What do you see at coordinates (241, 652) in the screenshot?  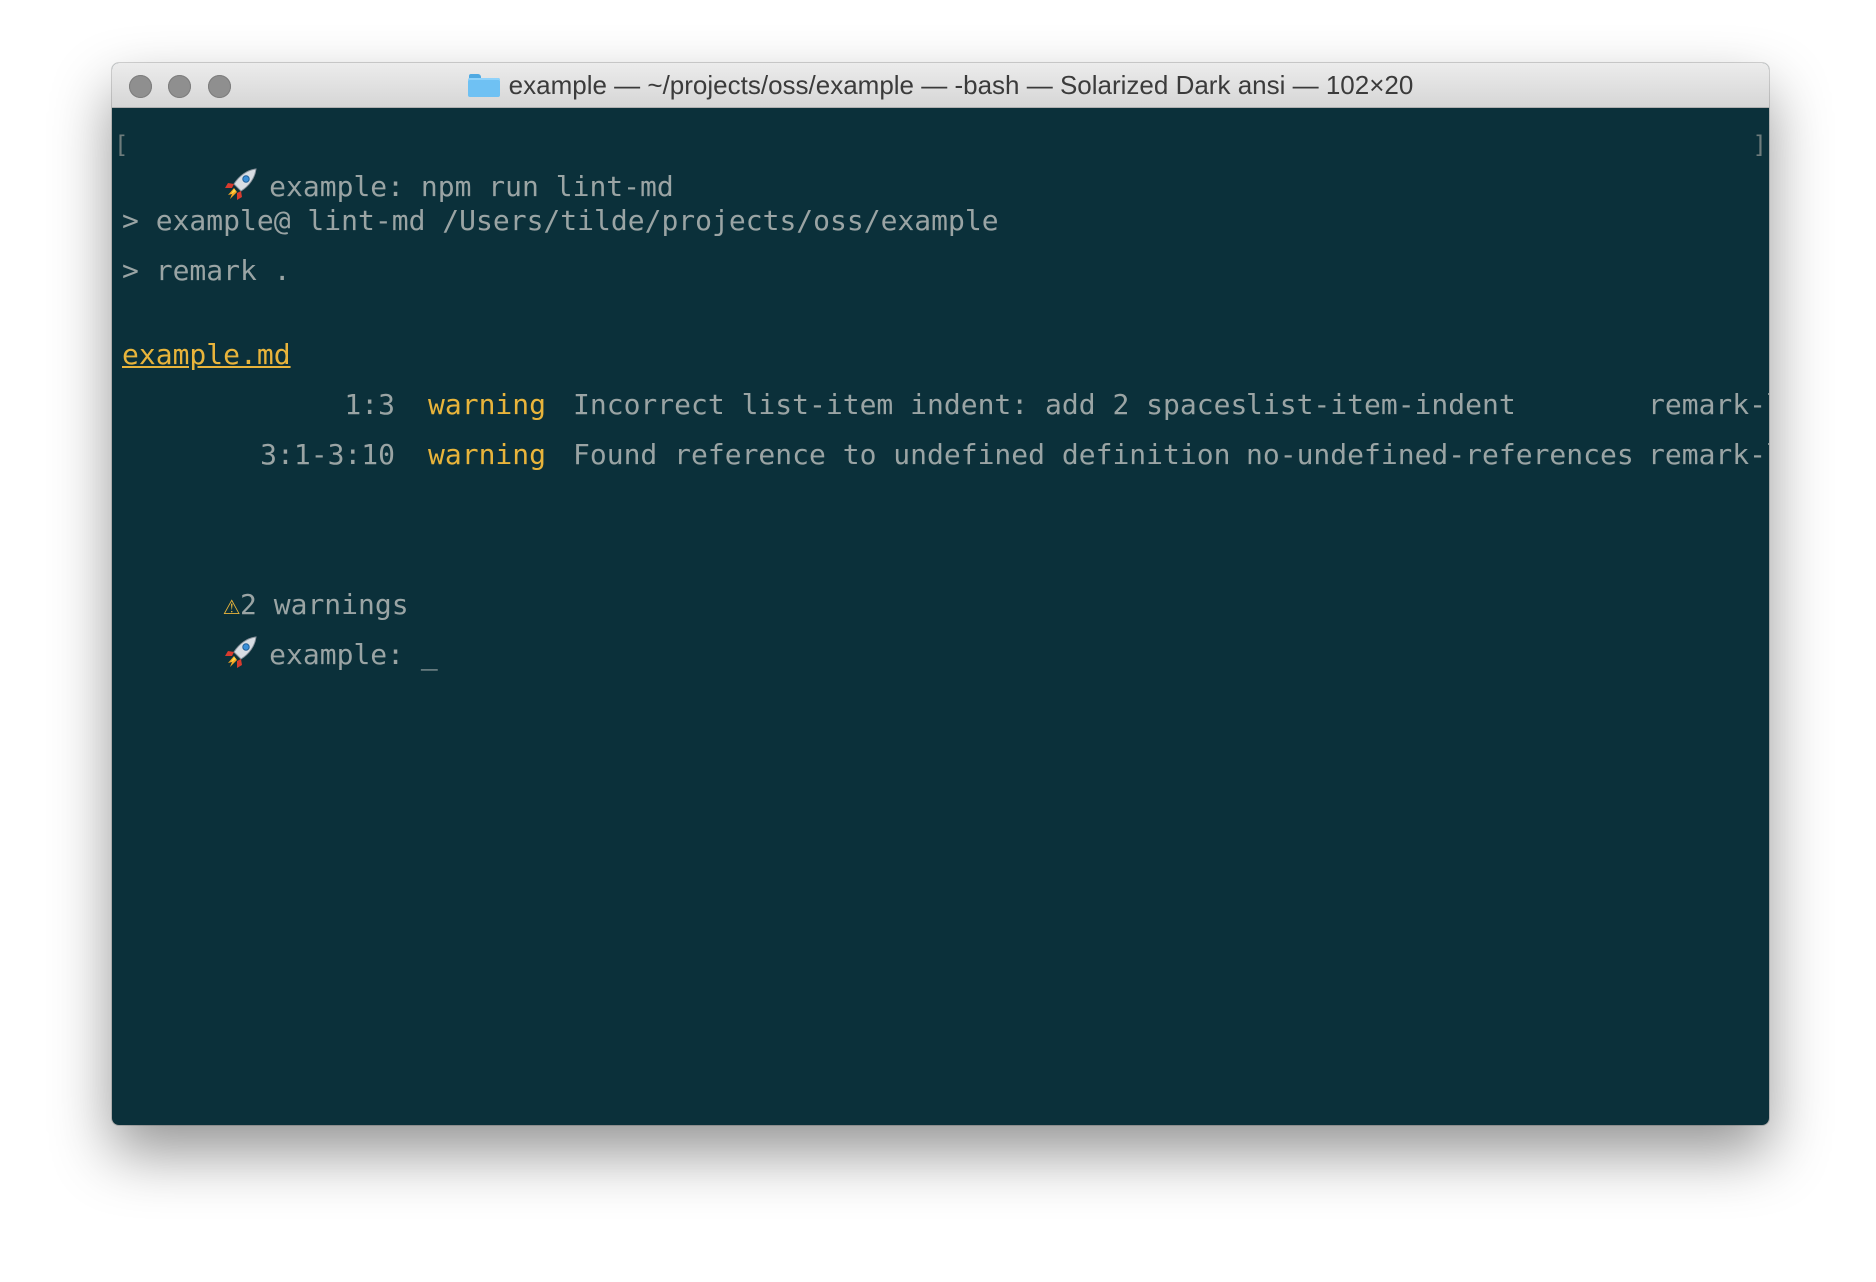 I see `rocket-icon` at bounding box center [241, 652].